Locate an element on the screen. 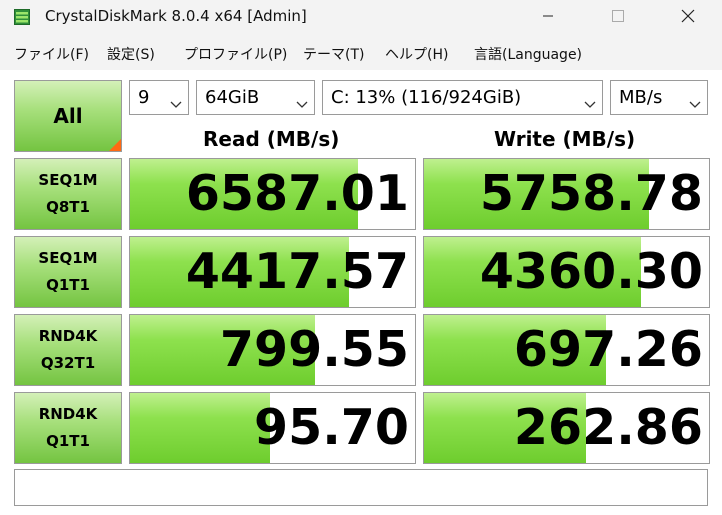 The width and height of the screenshot is (722, 515). maximize-button is located at coordinates (618, 16).